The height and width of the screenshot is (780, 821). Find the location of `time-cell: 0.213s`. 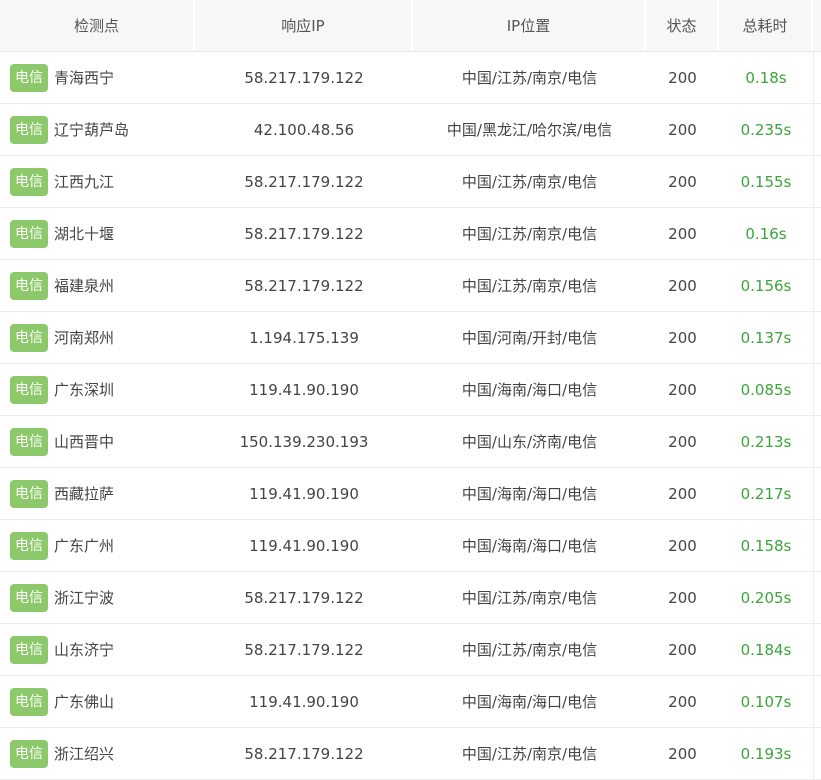

time-cell: 0.213s is located at coordinates (766, 441).